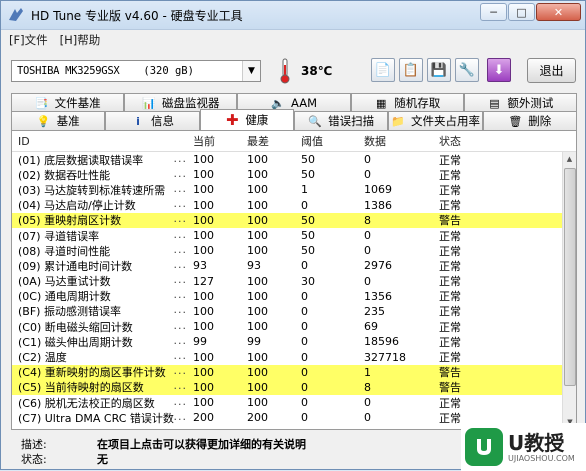 This screenshot has height=471, width=586. What do you see at coordinates (274, 417) in the screenshot?
I see `attr-worst: 200` at bounding box center [274, 417].